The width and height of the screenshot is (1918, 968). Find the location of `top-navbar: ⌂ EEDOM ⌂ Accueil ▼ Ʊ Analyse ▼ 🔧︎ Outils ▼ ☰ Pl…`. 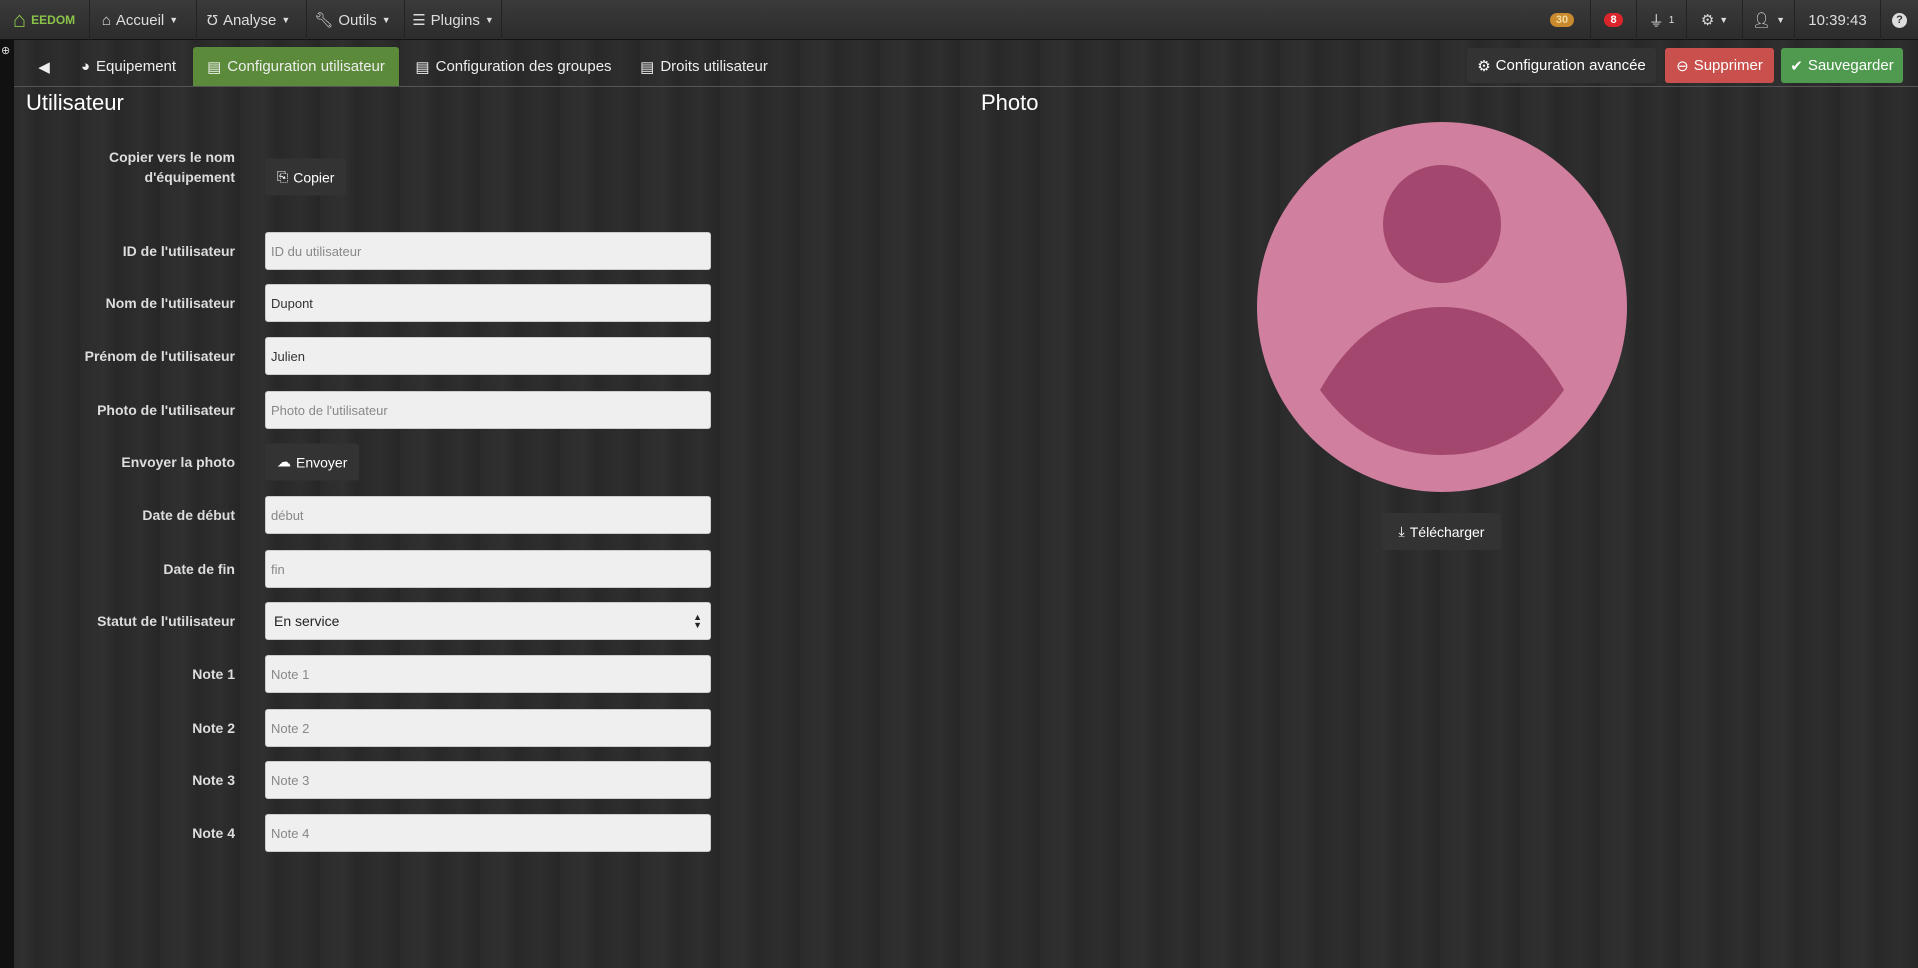

top-navbar: ⌂ EEDOM ⌂ Accueil ▼ Ʊ Analyse ▼ 🔧︎ Outils ▼ ☰ Pl… is located at coordinates (959, 20).